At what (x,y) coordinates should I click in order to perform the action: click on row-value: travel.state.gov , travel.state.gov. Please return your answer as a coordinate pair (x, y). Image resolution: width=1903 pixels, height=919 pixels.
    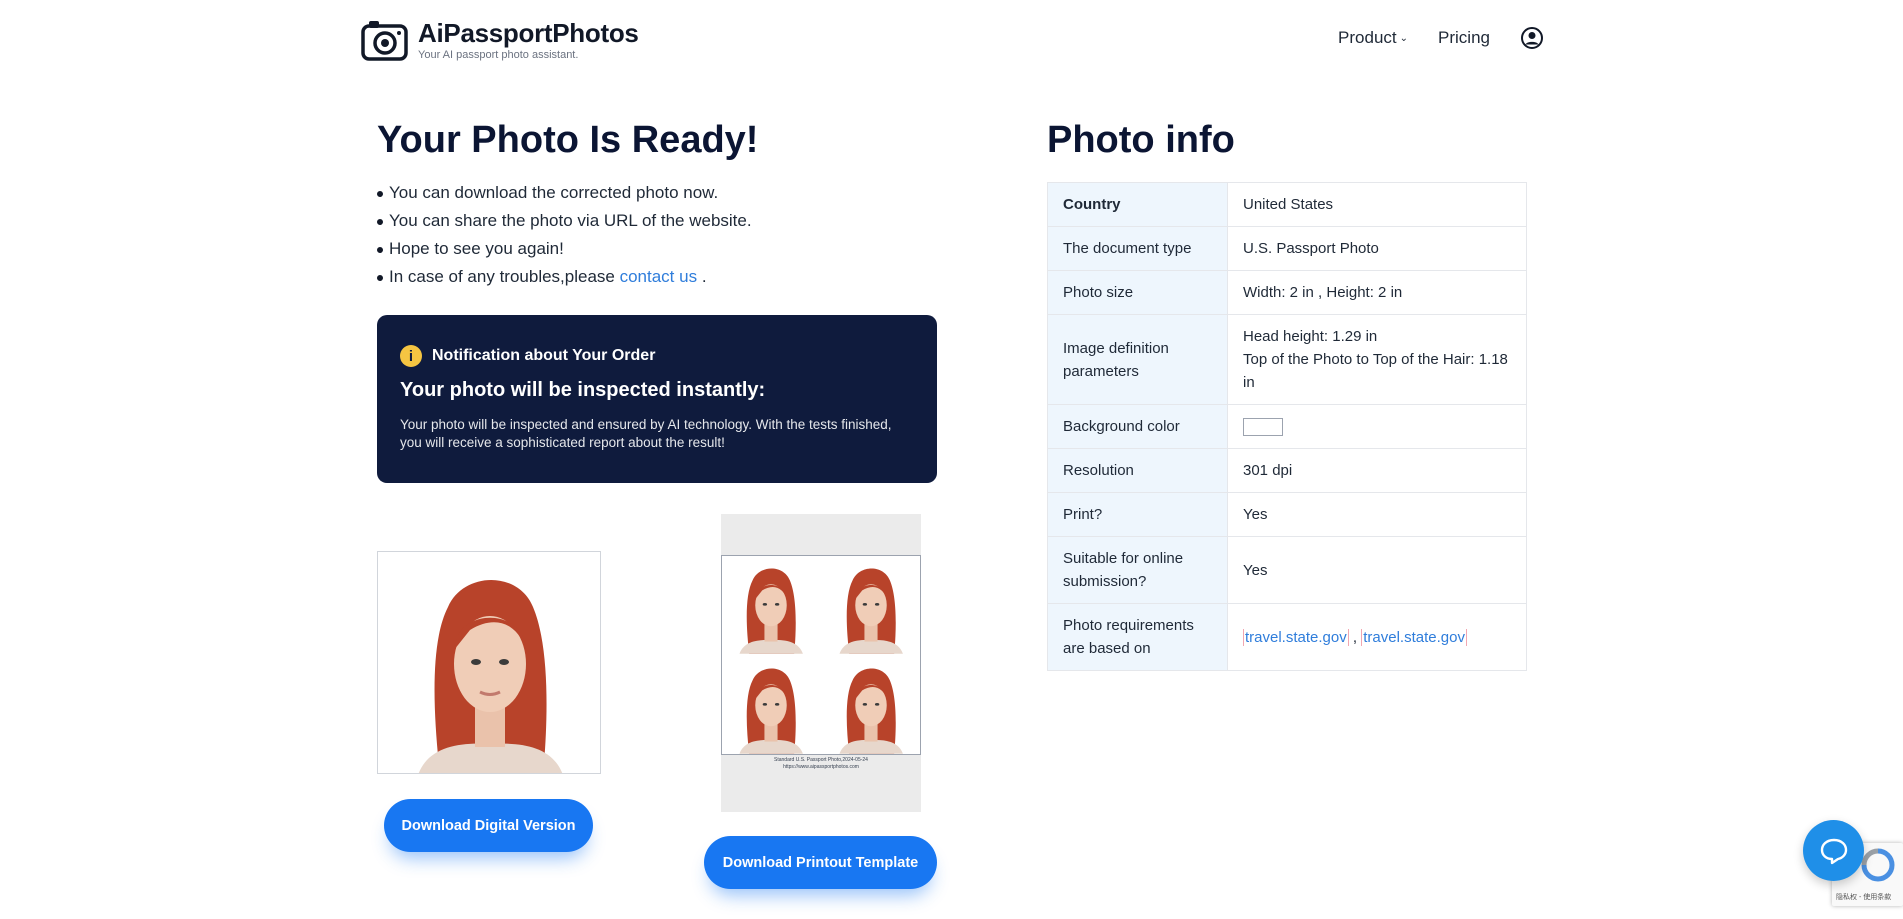
    Looking at the image, I should click on (1377, 637).